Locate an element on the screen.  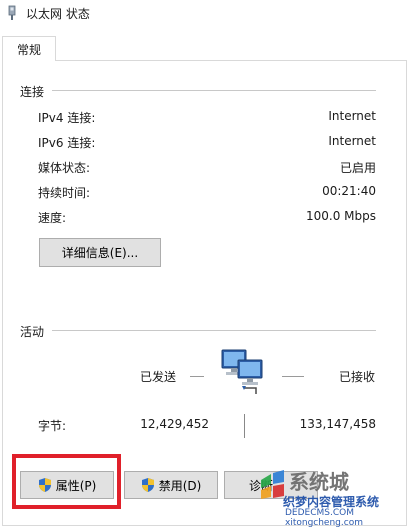
activity-divider is located at coordinates (214, 330).